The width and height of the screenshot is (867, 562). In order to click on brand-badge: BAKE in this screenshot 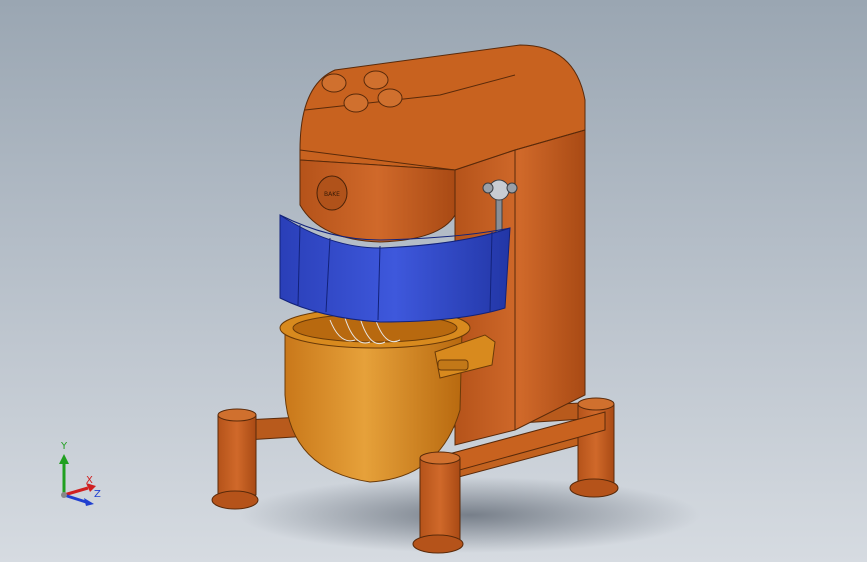, I will do `click(332, 194)`.